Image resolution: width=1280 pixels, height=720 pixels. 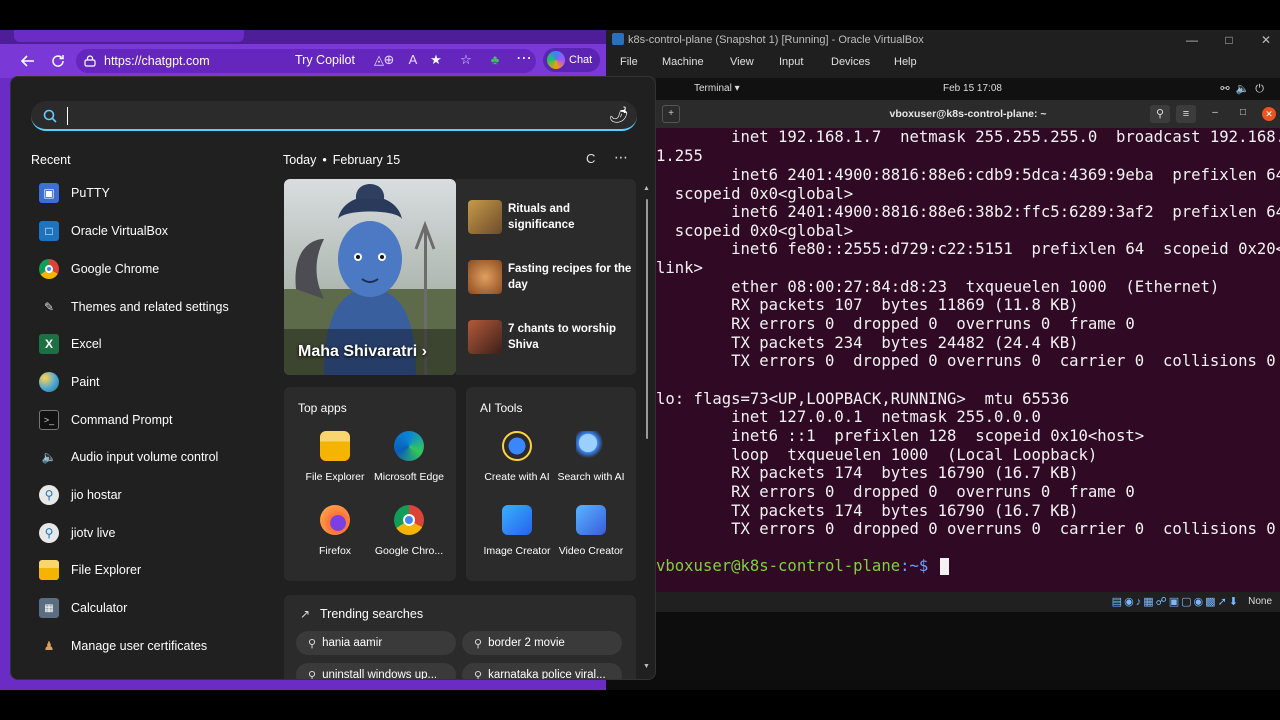 What do you see at coordinates (914, 566) in the screenshot?
I see `prompt-path: :~$` at bounding box center [914, 566].